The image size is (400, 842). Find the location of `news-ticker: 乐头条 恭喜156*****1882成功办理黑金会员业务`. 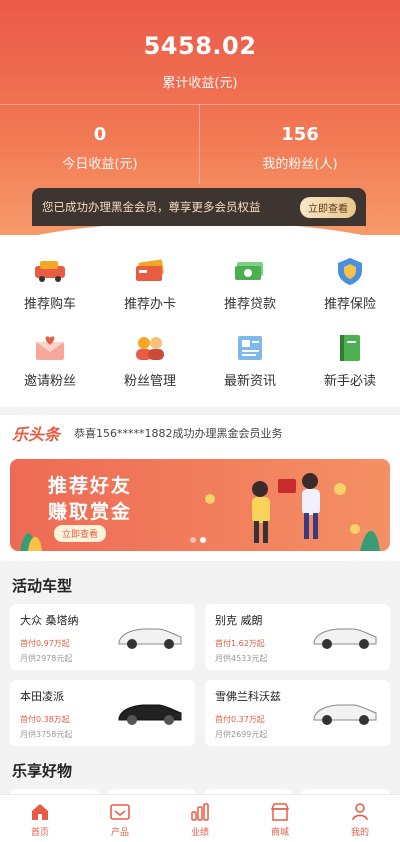

news-ticker: 乐头条 恭喜156*****1882成功办理黑金会员业务 is located at coordinates (200, 433).